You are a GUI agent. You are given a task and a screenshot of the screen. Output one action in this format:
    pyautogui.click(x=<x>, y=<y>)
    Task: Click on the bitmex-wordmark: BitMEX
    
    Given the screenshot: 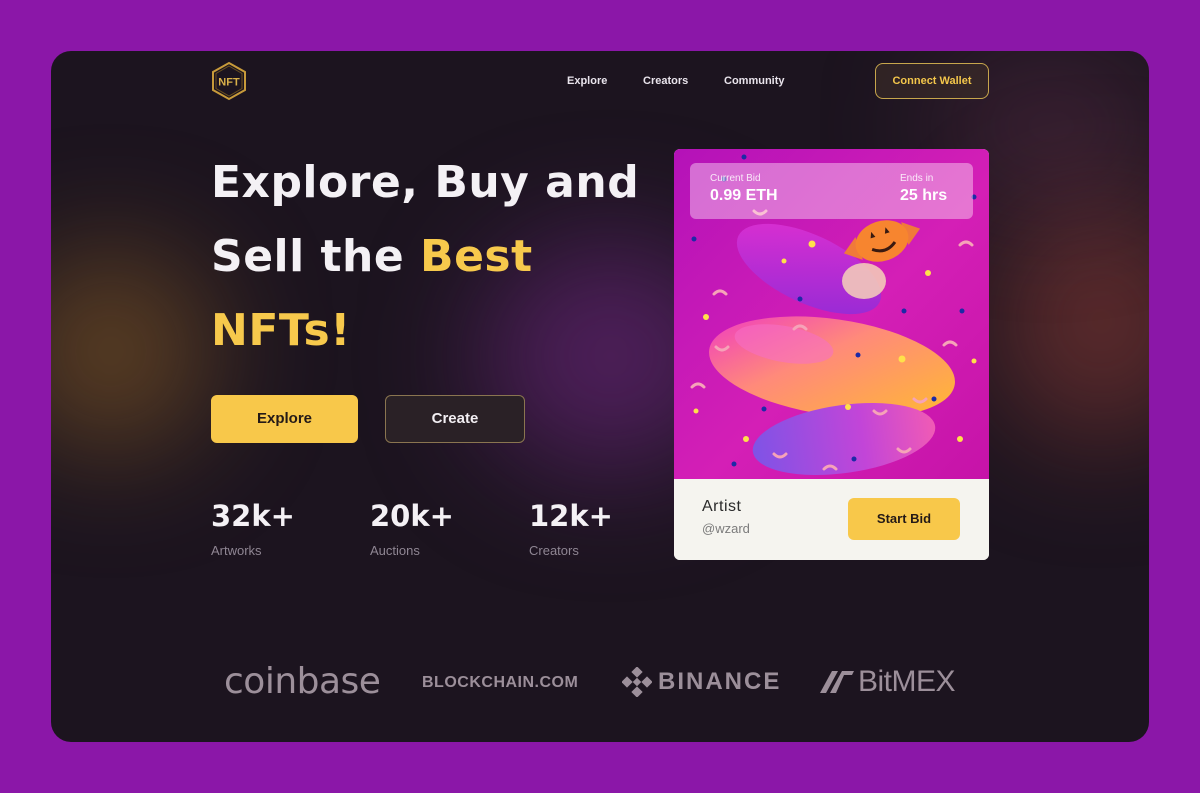 What is the action you would take?
    pyautogui.click(x=907, y=681)
    